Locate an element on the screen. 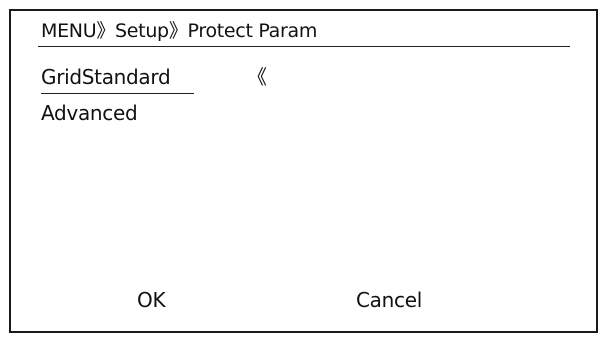 The image size is (607, 343). menu-item-advanced: Advanced is located at coordinates (89, 113).